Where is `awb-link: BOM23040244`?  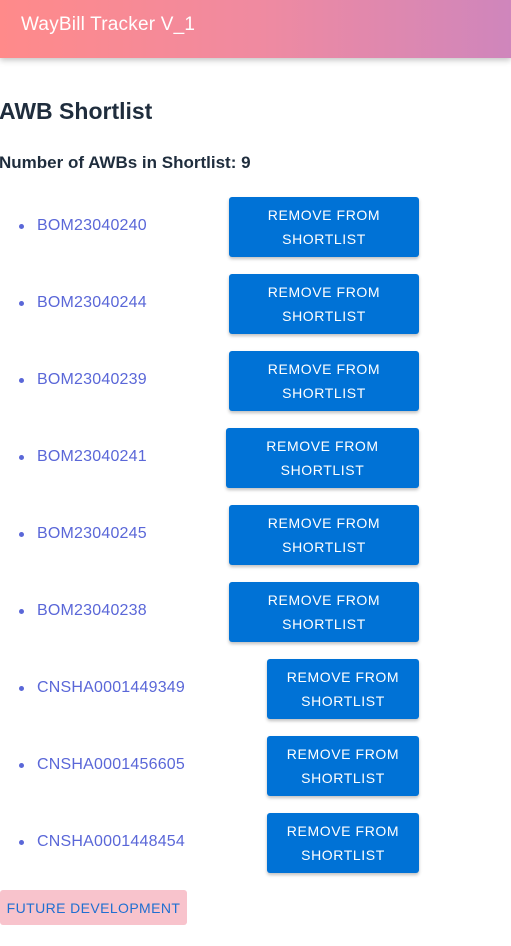
awb-link: BOM23040244 is located at coordinates (92, 303).